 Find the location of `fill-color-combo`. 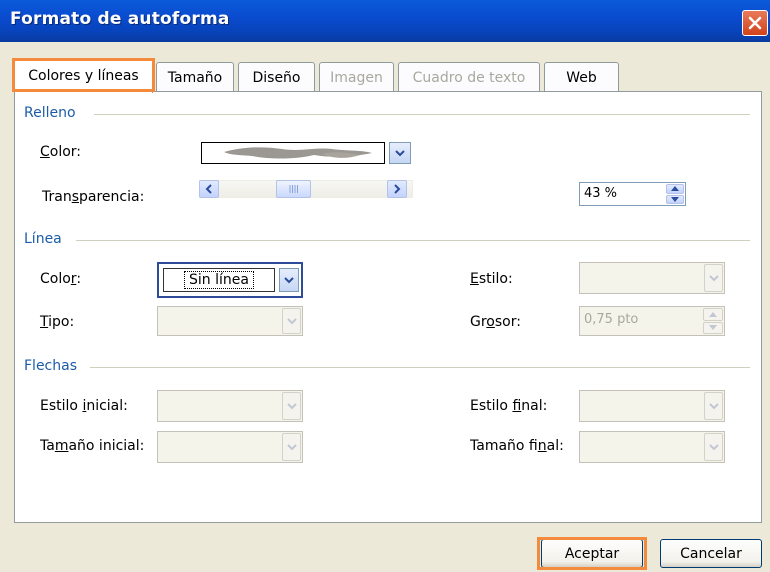

fill-color-combo is located at coordinates (306, 153).